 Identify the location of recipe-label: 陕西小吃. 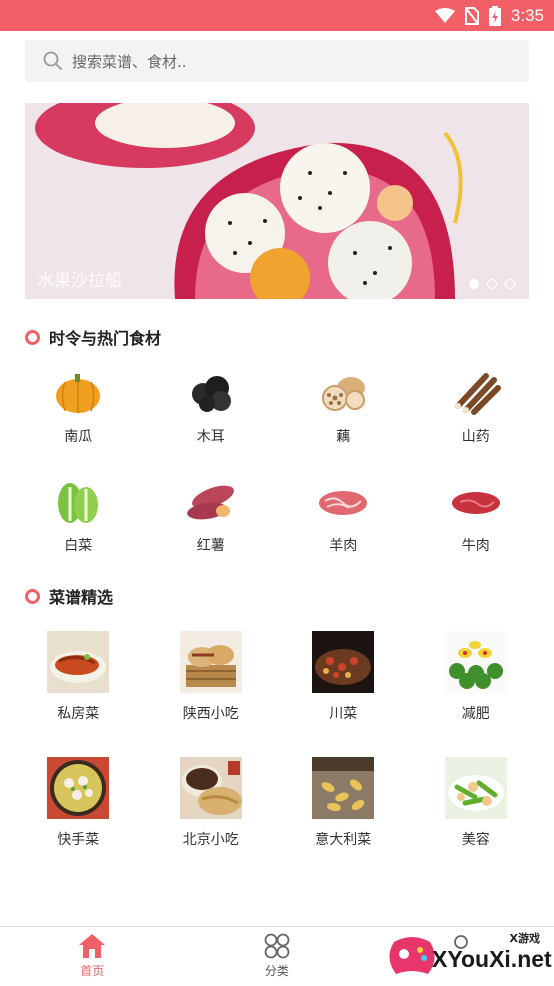
(210, 714).